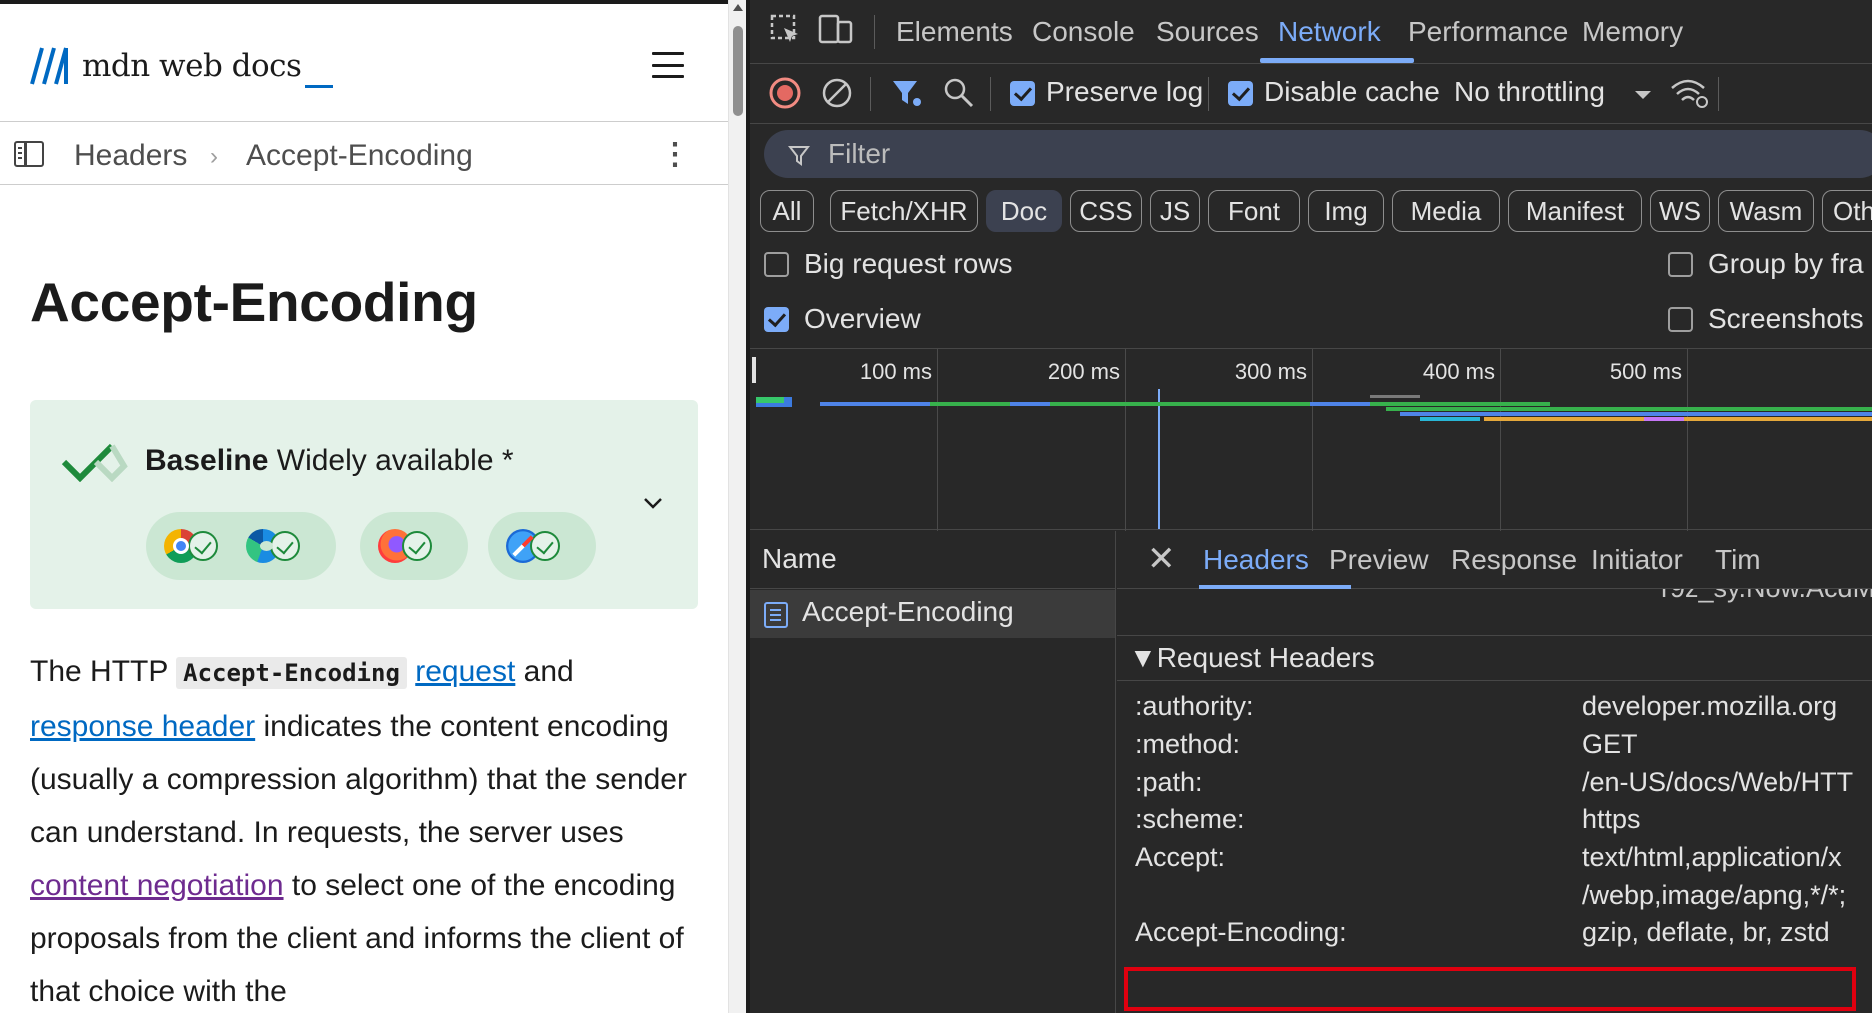 Image resolution: width=1872 pixels, height=1013 pixels. What do you see at coordinates (94, 462) in the screenshot?
I see `baseline-check-icon` at bounding box center [94, 462].